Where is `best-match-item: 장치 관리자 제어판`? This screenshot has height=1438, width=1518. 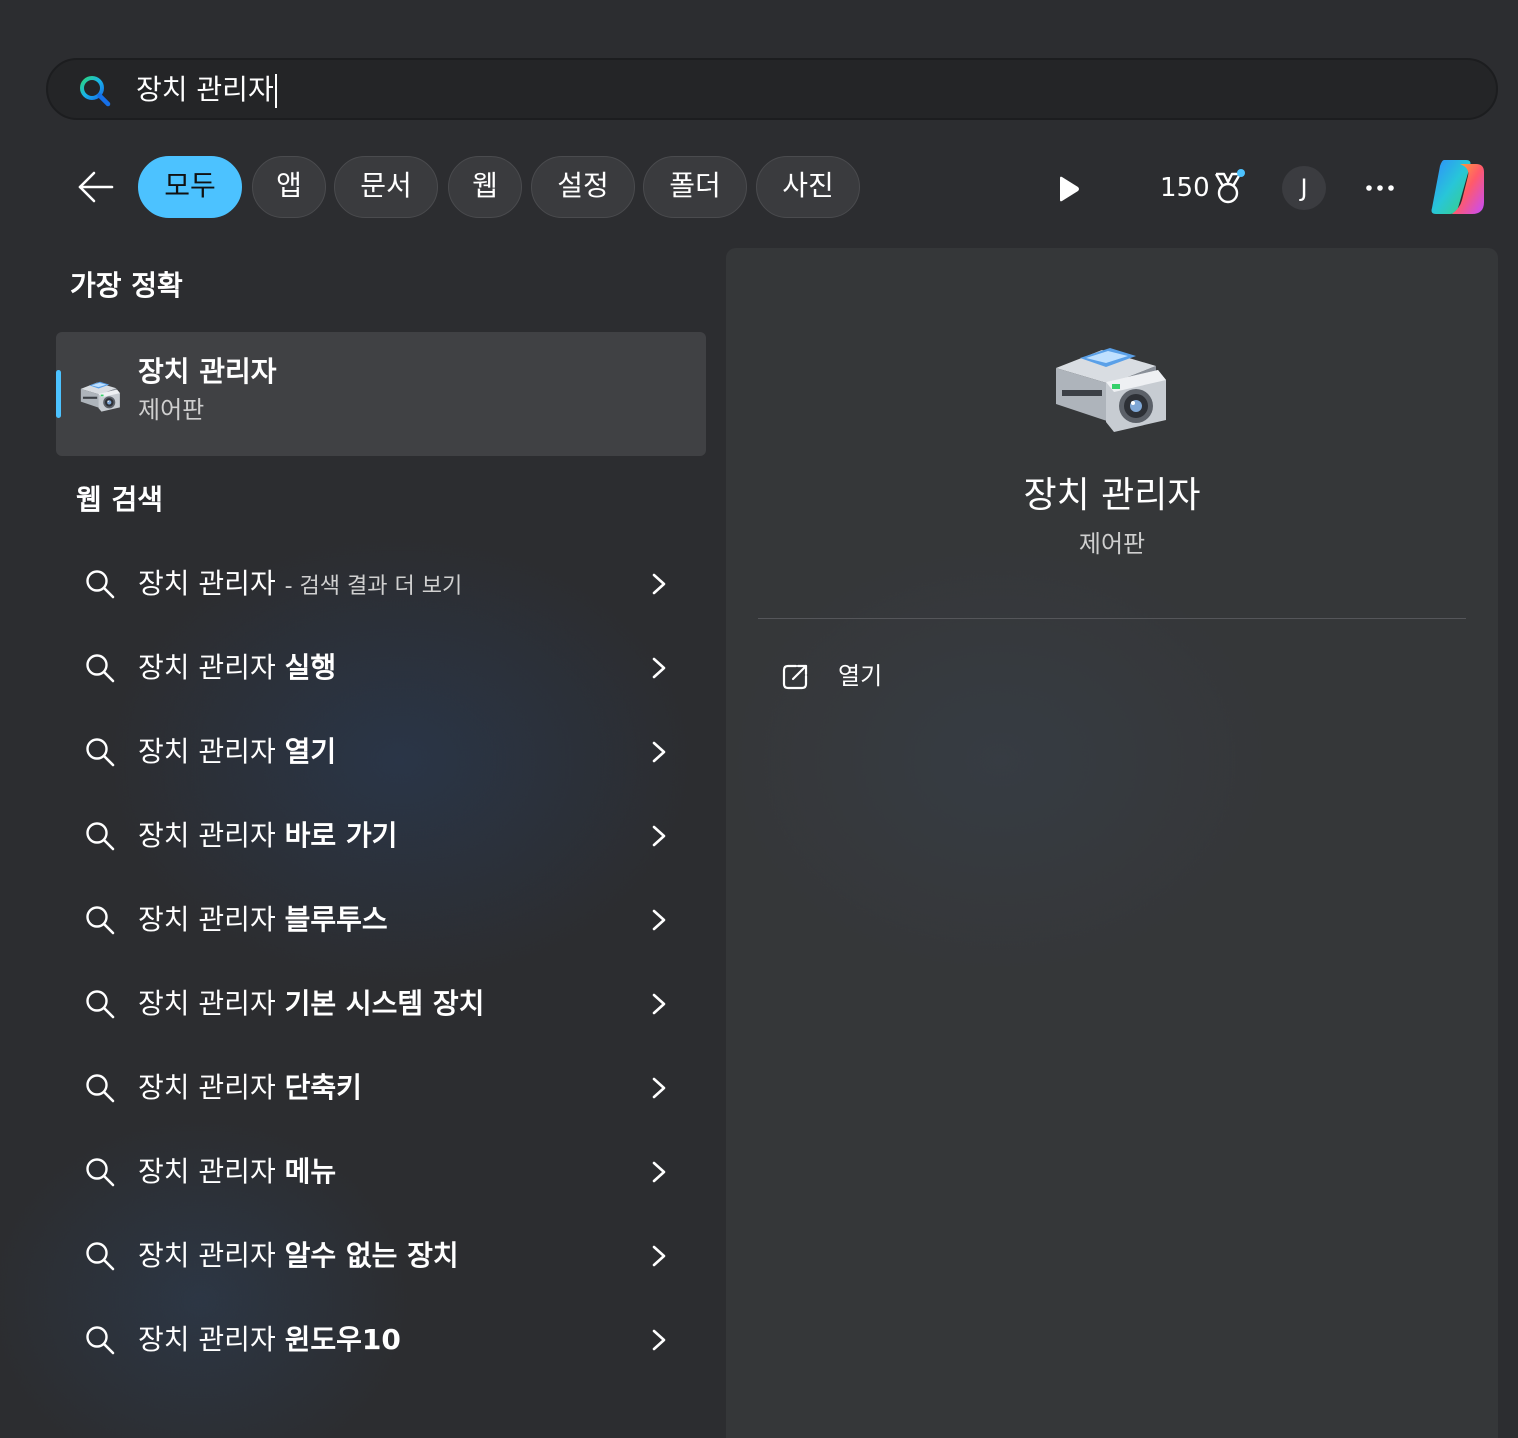 best-match-item: 장치 관리자 제어판 is located at coordinates (381, 394).